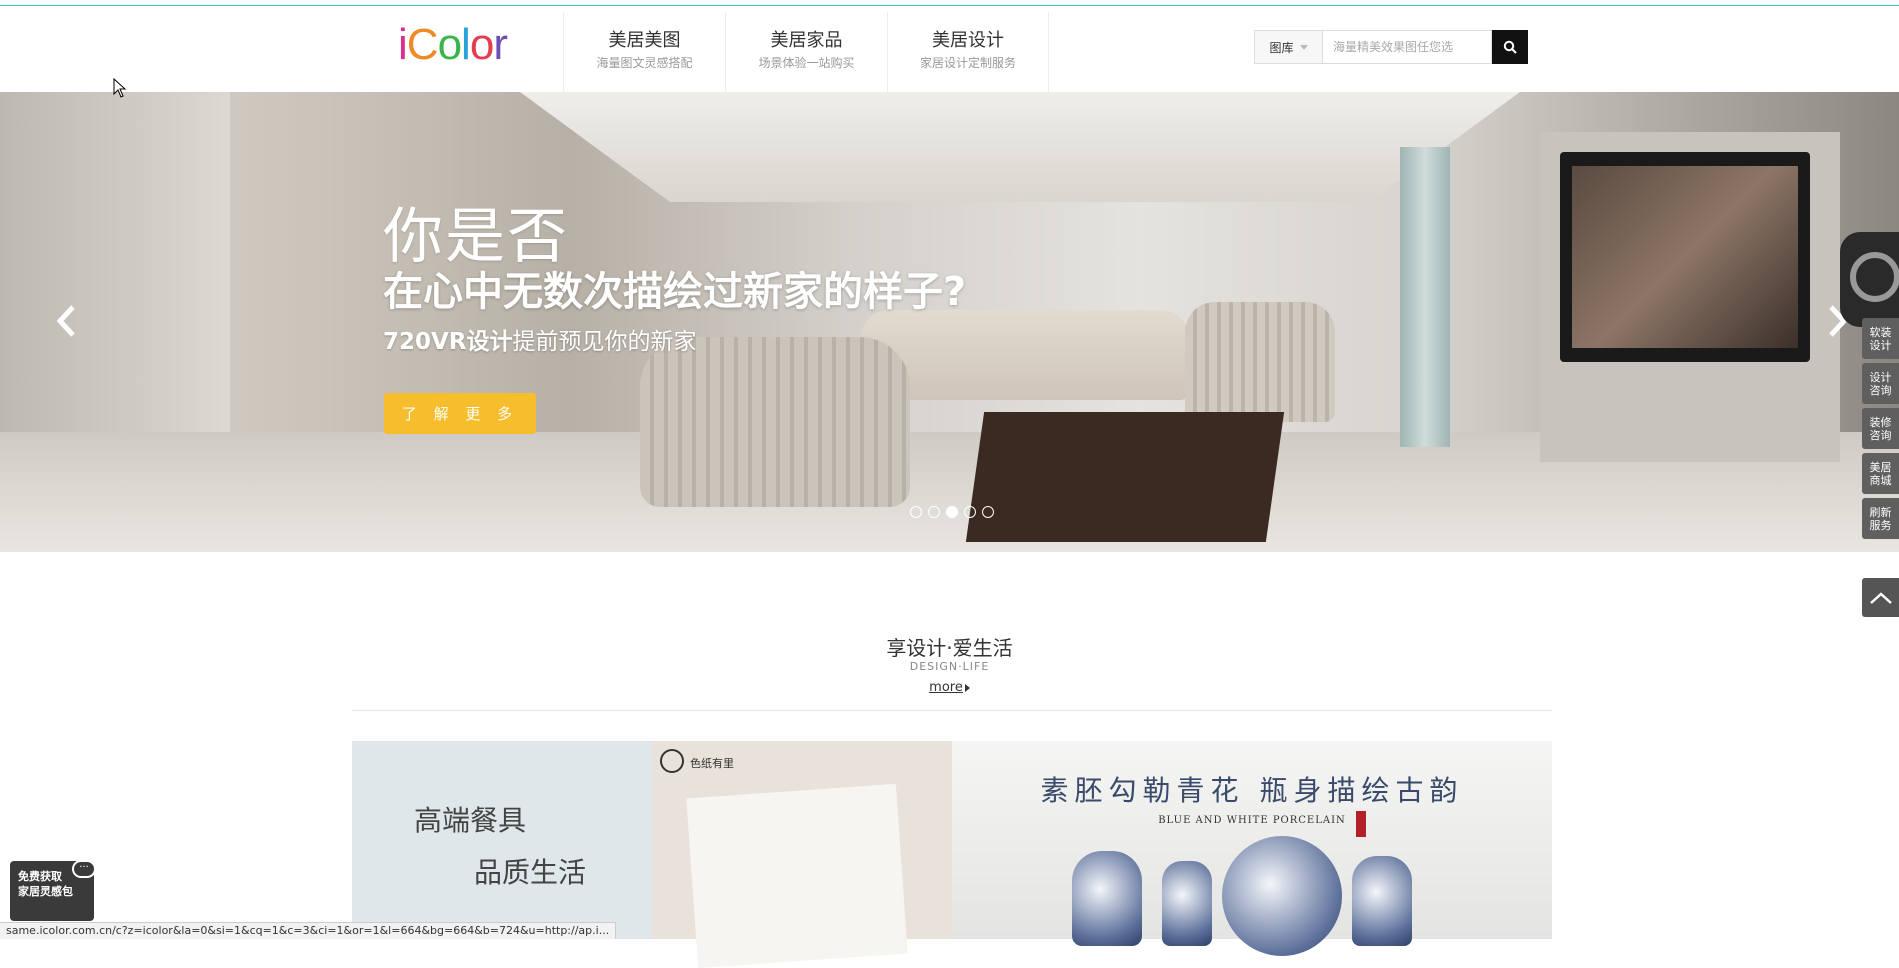  Describe the element at coordinates (1281, 47) in the screenshot. I see `search-category-label: 图库` at that location.